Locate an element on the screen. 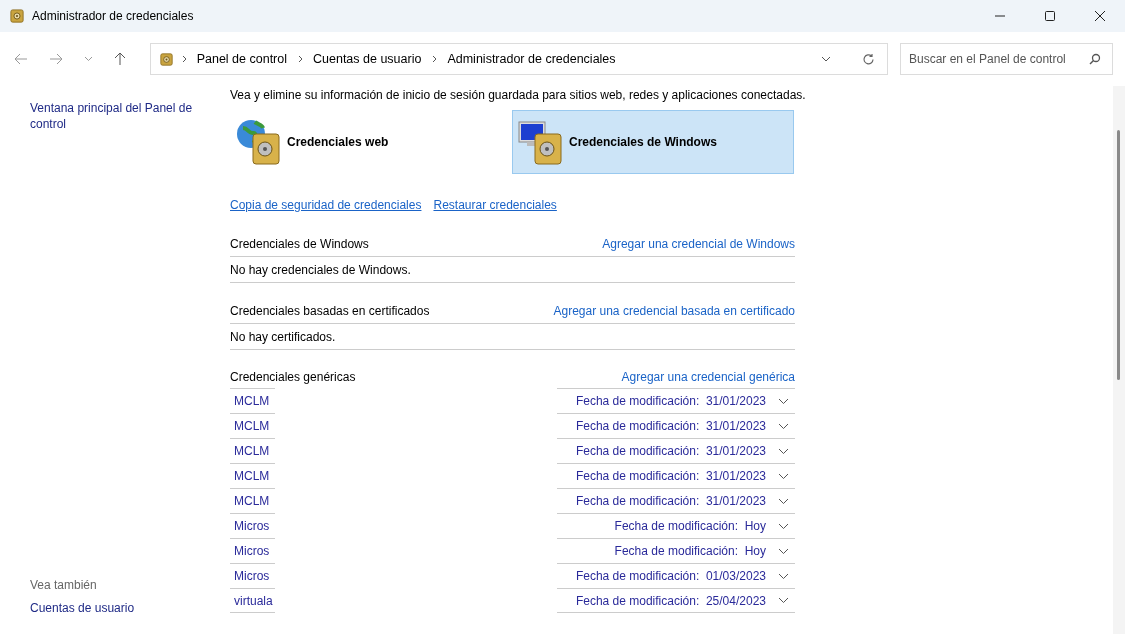 This screenshot has height=634, width=1125. breadcrumb-item: Administrador de credenciales is located at coordinates (531, 59).